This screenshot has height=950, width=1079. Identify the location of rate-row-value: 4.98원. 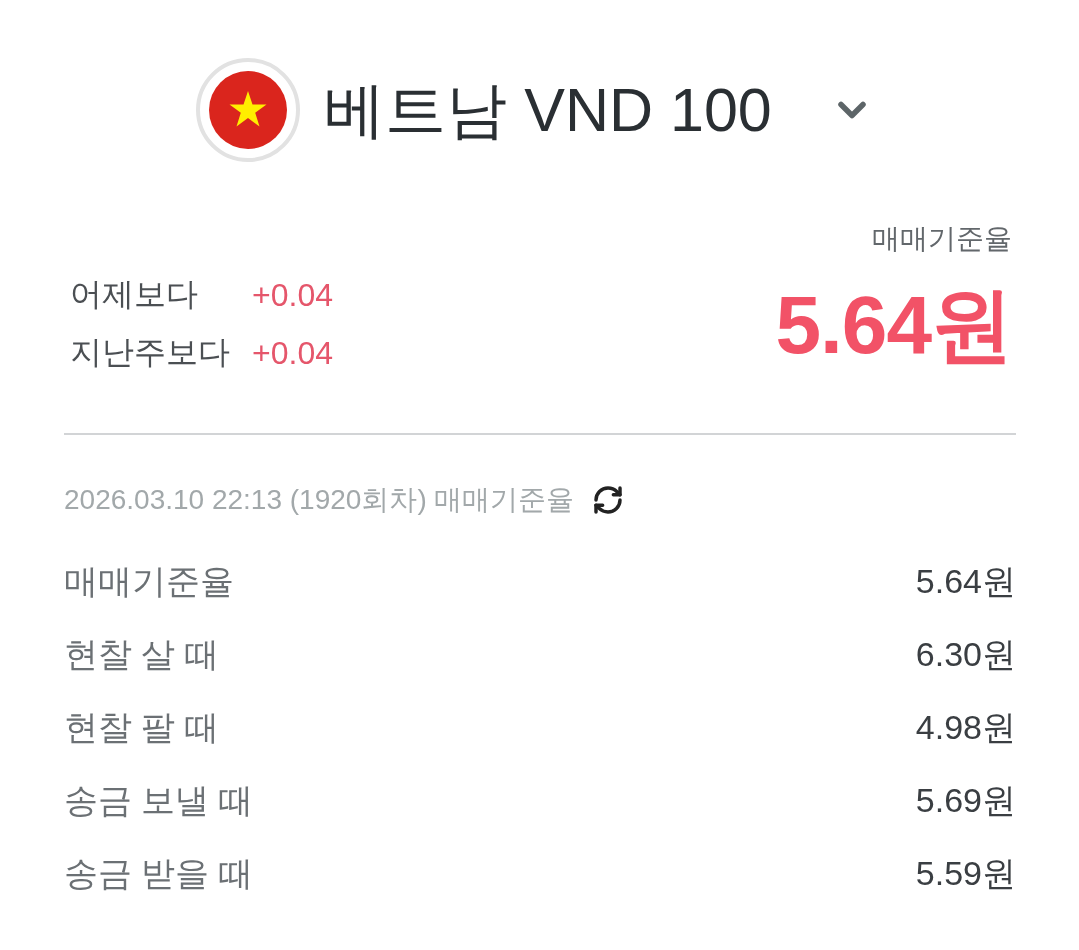
(965, 727).